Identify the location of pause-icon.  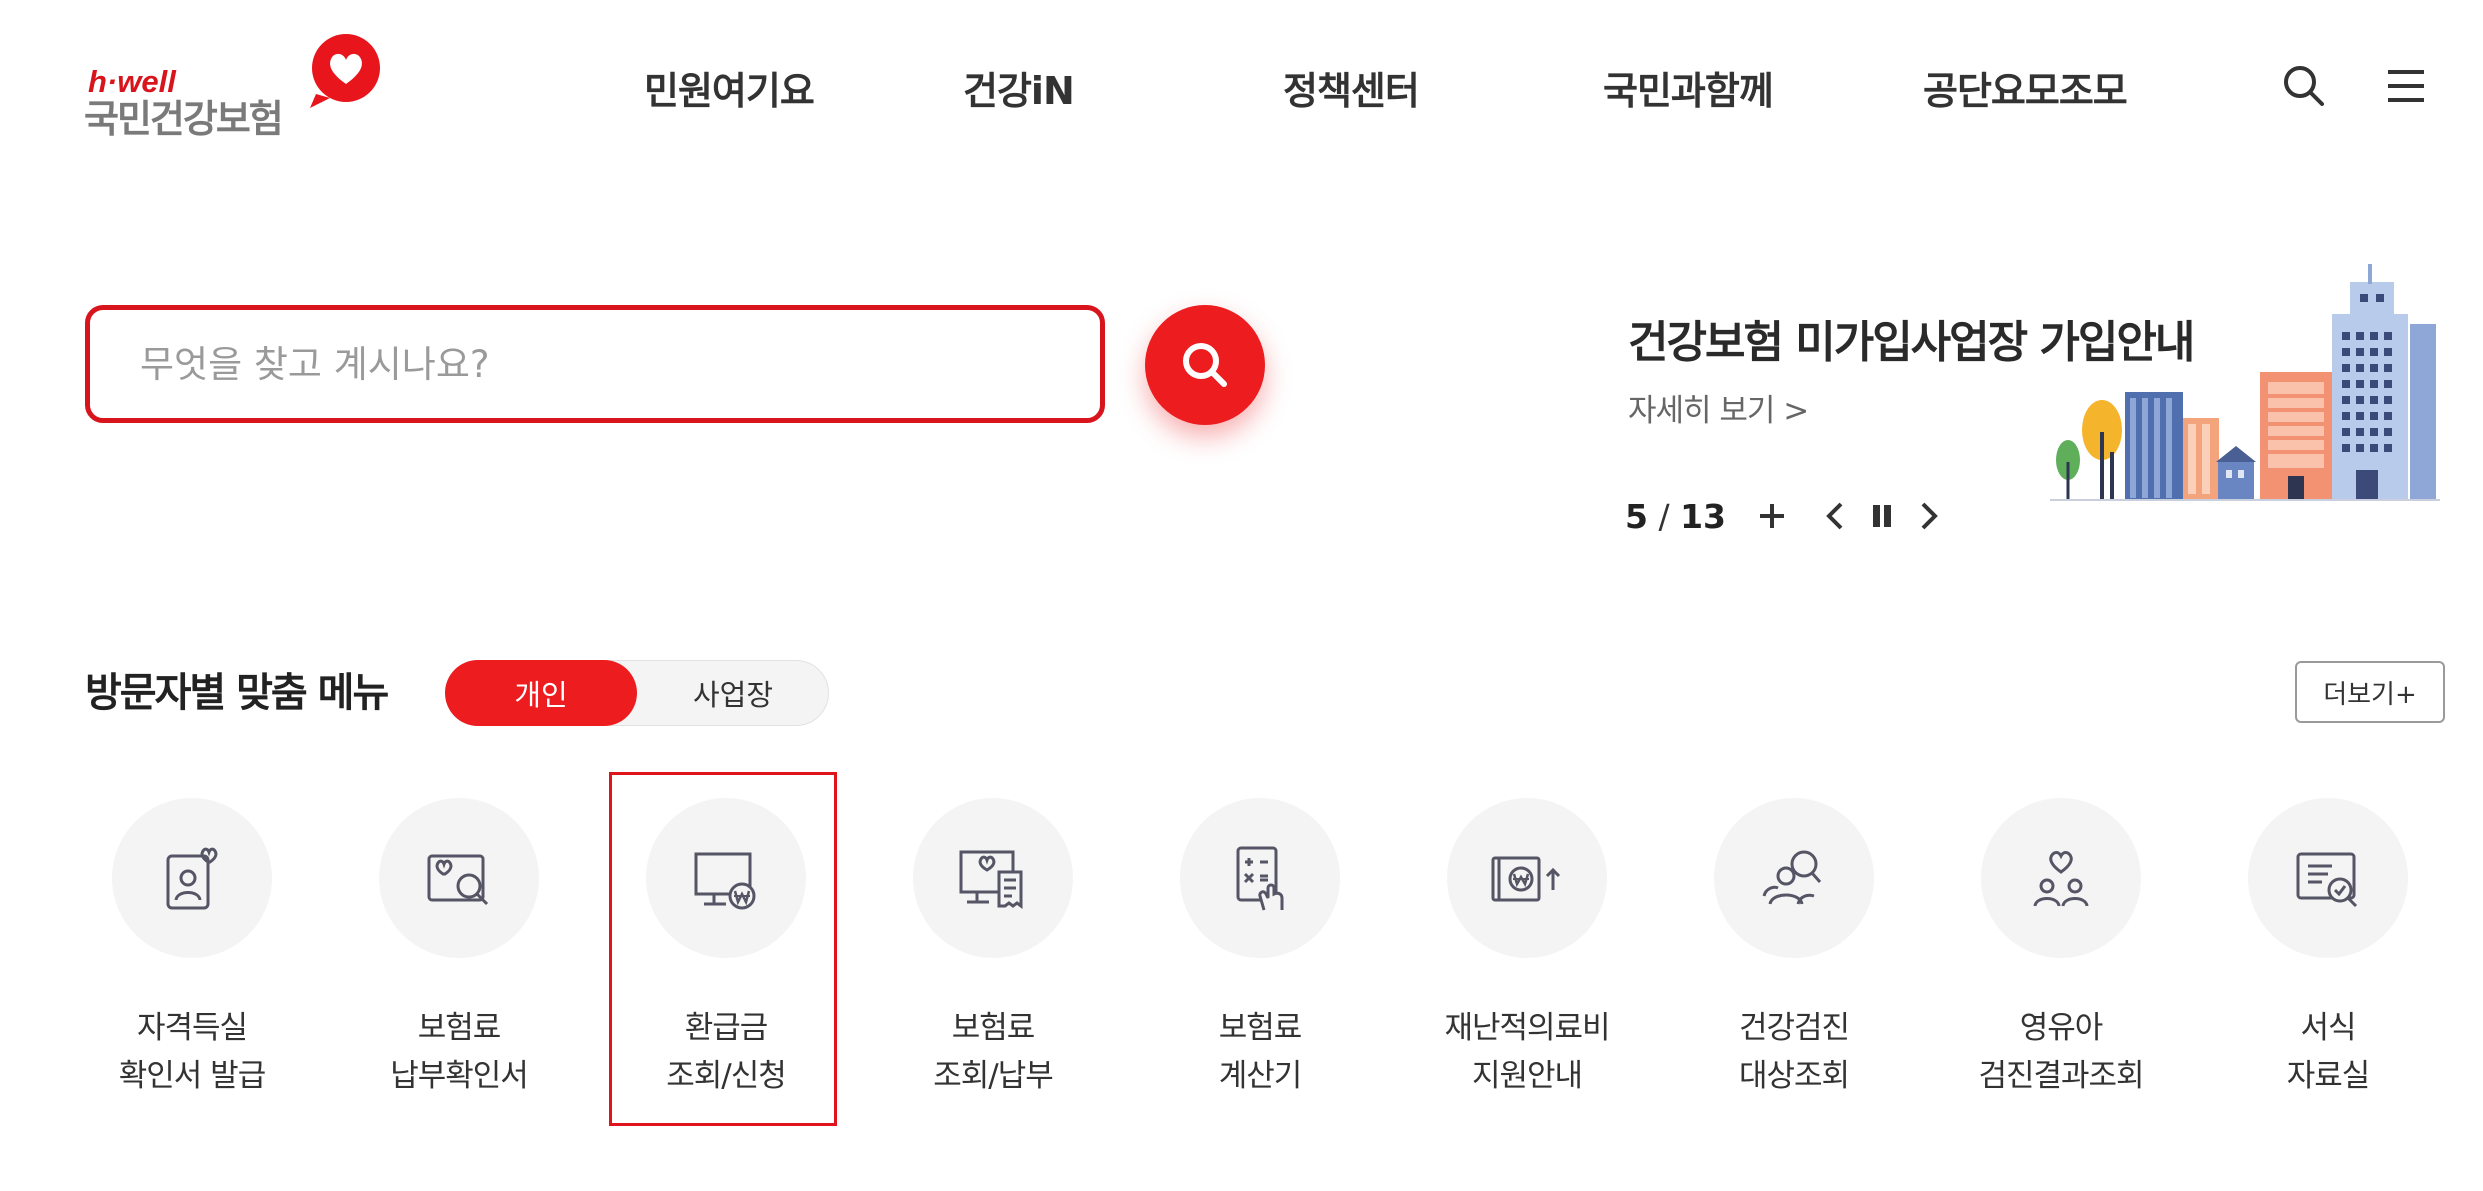
(1882, 516).